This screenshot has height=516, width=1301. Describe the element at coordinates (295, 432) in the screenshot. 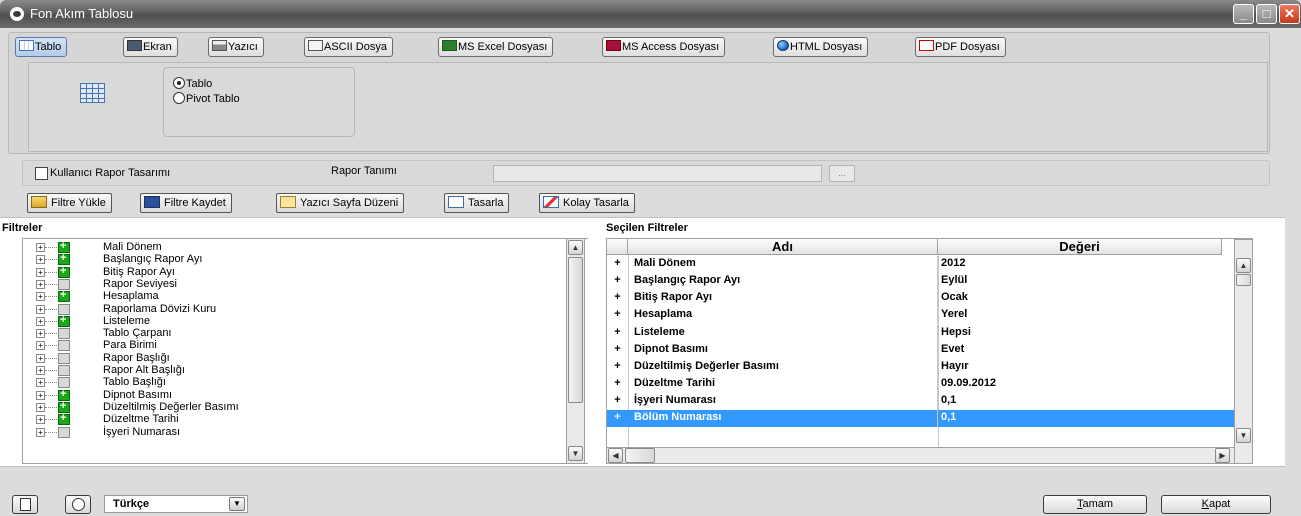

I see `filter-tree-item: + İşyeri Numarası` at that location.